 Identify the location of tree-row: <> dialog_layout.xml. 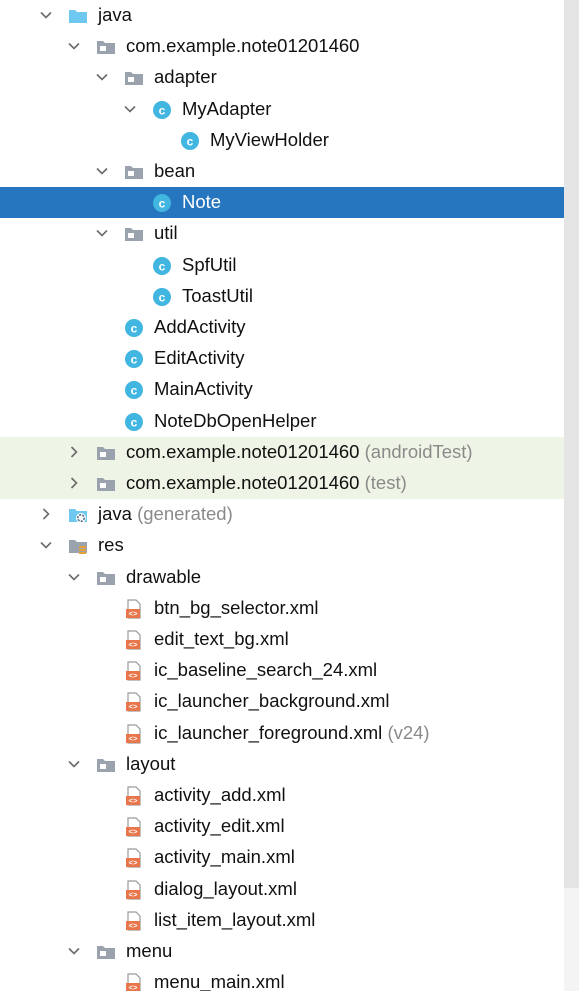
(289, 889).